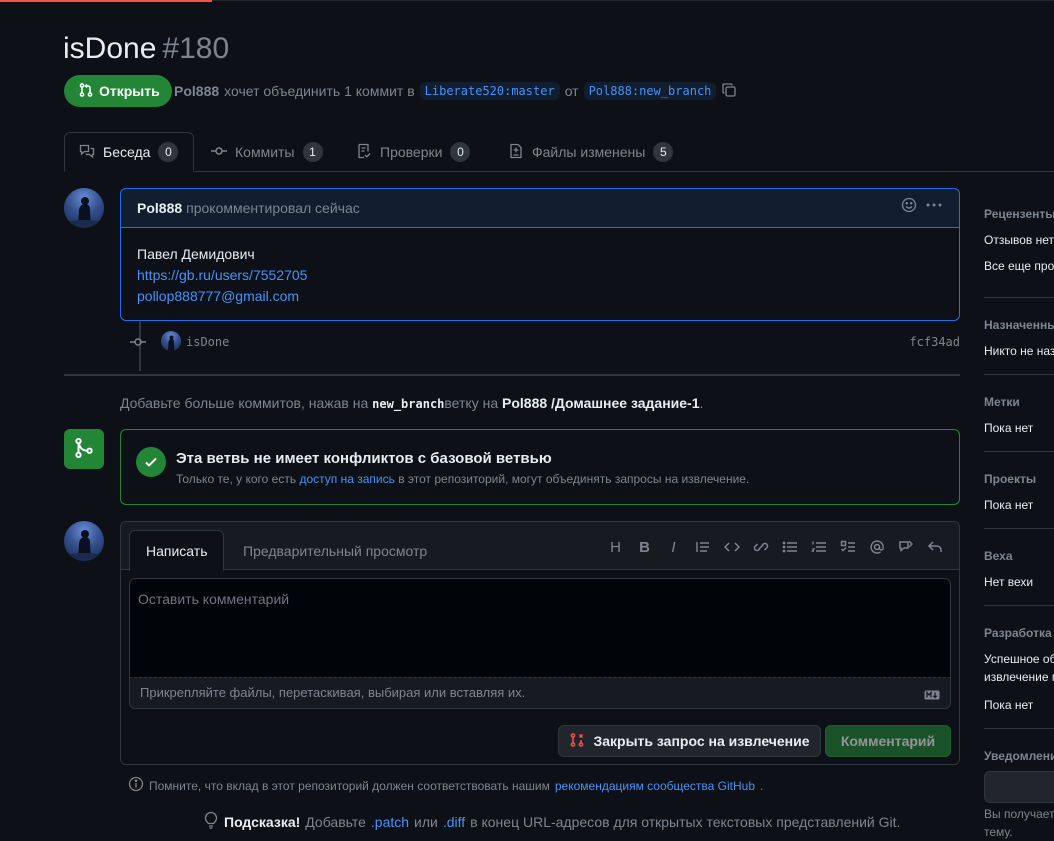  I want to click on comment-header: Pol888 прокомментировал сейчас, so click(540, 208).